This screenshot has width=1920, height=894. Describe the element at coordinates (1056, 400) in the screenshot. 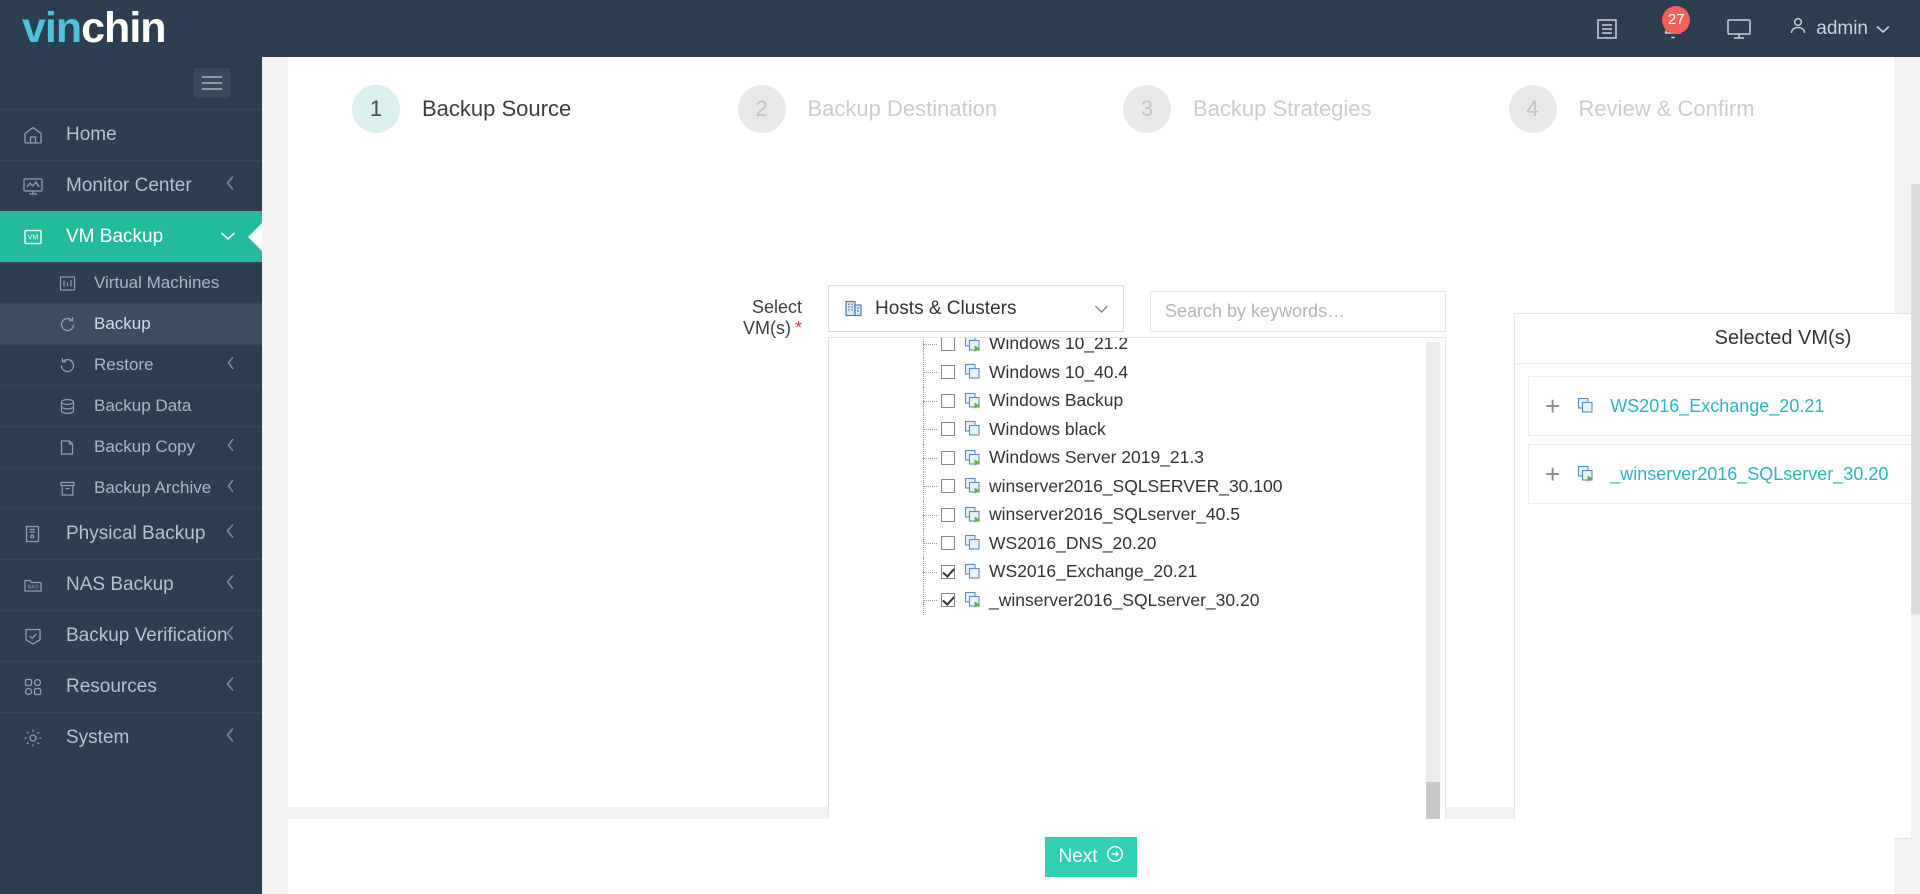

I see `vm-name: Windows Backup` at that location.